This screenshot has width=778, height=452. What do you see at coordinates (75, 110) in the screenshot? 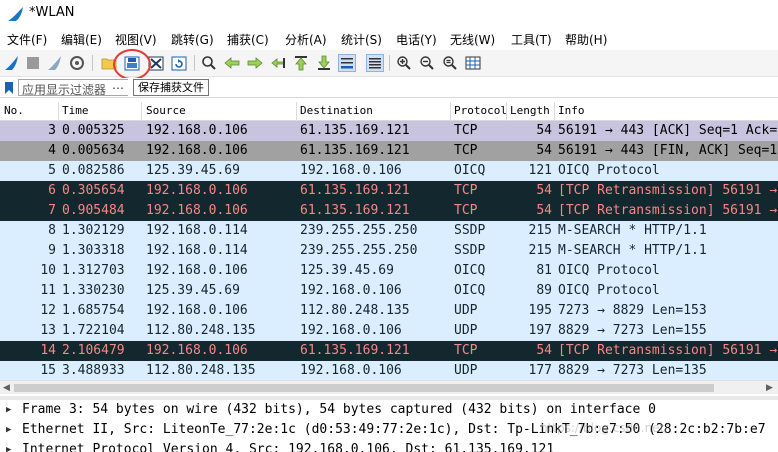
I see `column-header-time: Time` at bounding box center [75, 110].